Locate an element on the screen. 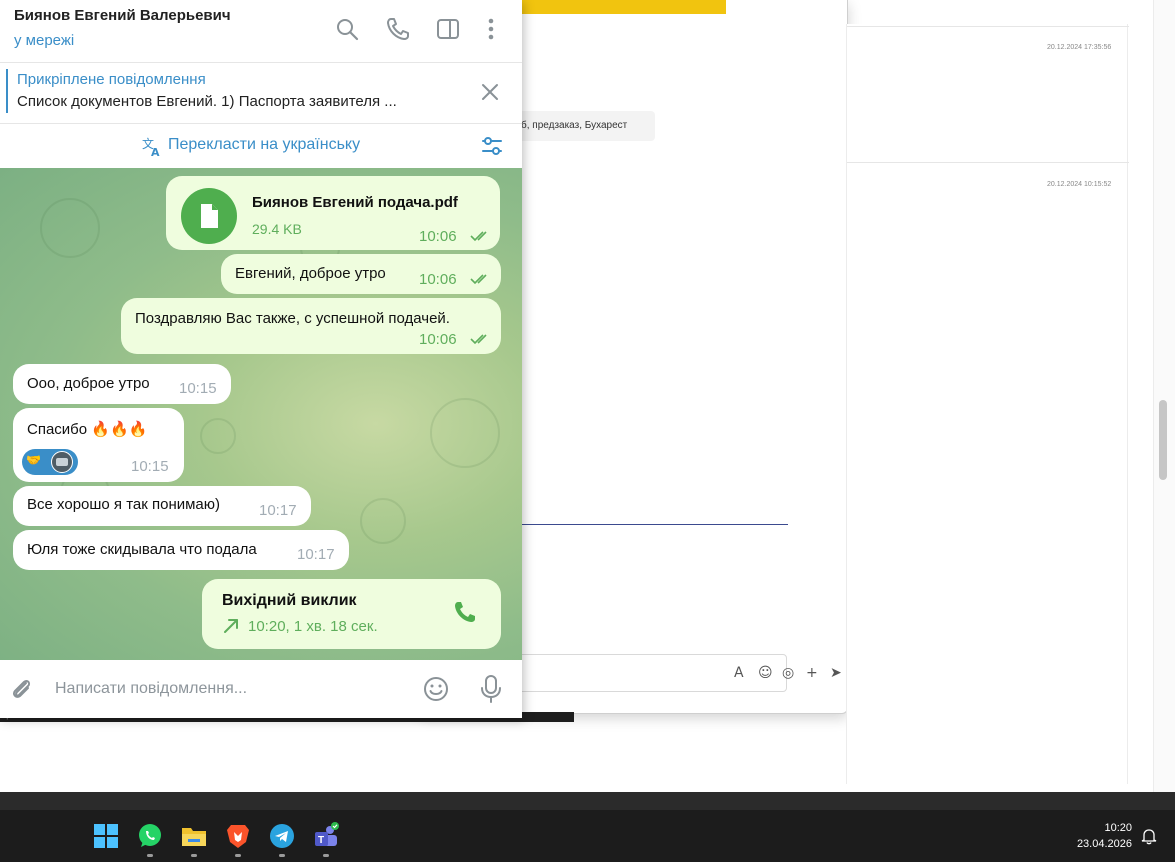 This screenshot has width=1175, height=862. outgoing-message: Евгений, доброе утро 10:06 is located at coordinates (361, 274).